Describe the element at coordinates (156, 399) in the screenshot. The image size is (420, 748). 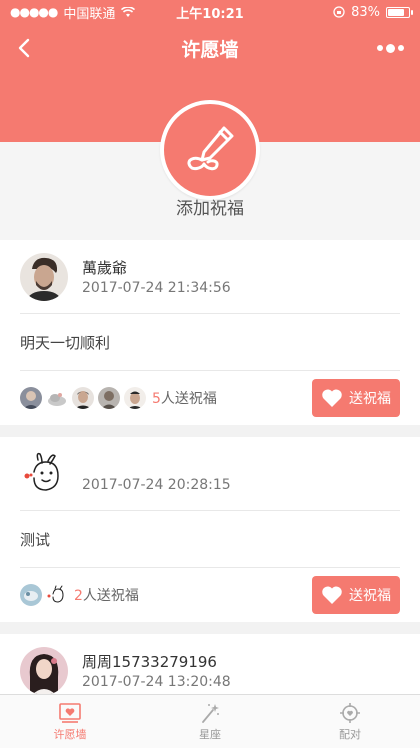
I see `bless-count-number: 5` at that location.